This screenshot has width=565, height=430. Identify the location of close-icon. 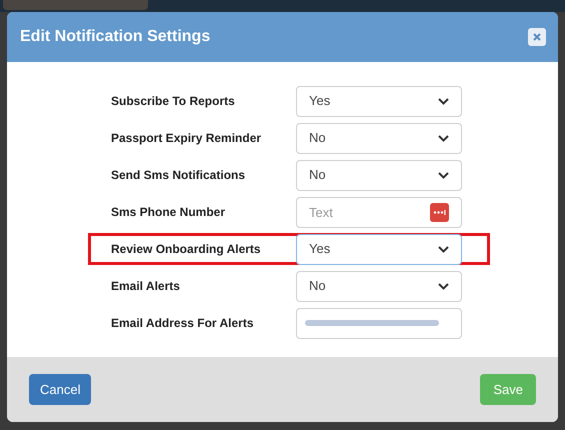
(537, 37).